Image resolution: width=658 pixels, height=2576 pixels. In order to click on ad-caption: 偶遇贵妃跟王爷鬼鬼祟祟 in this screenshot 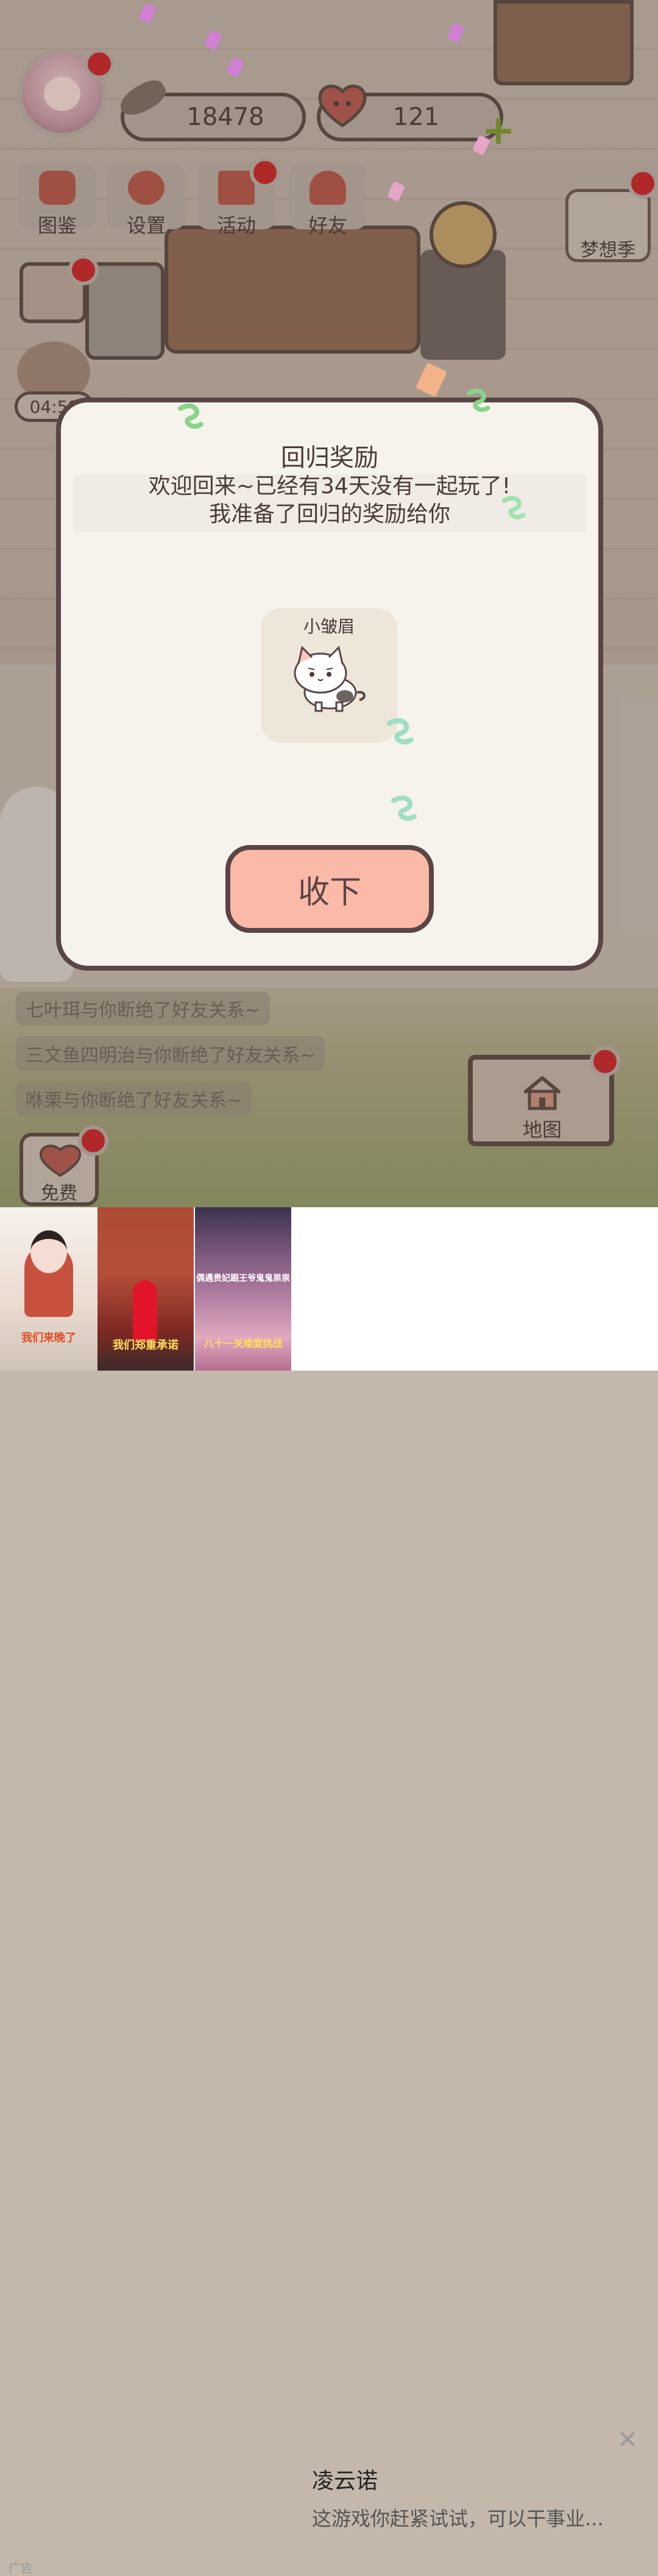, I will do `click(243, 1278)`.